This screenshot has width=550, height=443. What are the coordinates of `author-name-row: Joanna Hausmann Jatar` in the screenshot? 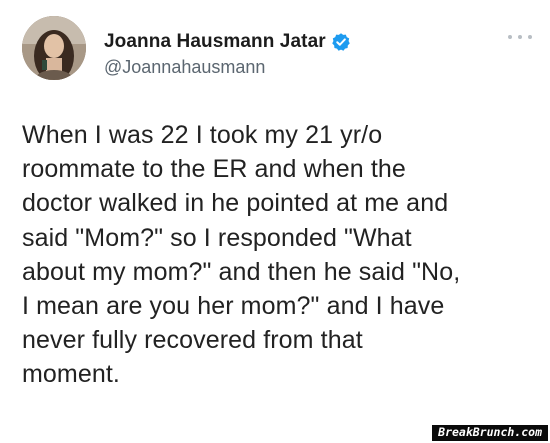 It's located at (227, 42).